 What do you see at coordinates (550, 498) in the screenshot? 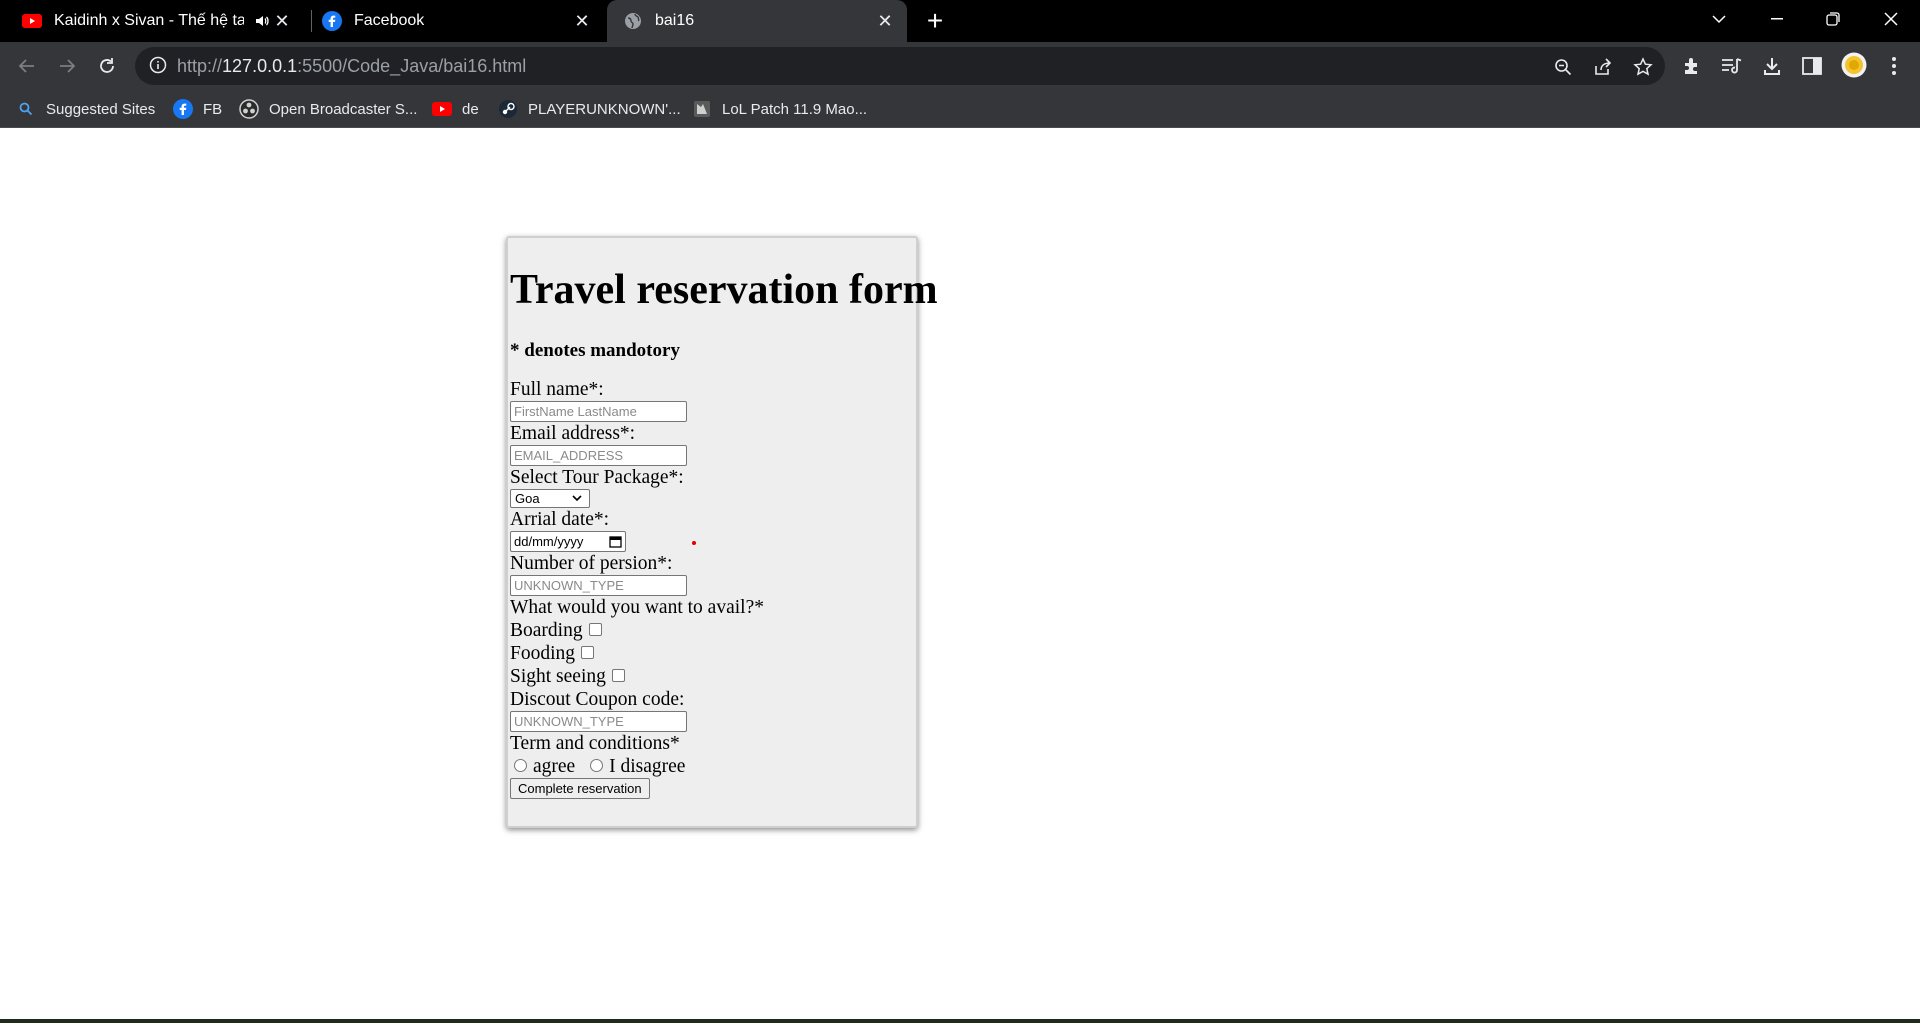
I see `tour-package-select: Goa` at bounding box center [550, 498].